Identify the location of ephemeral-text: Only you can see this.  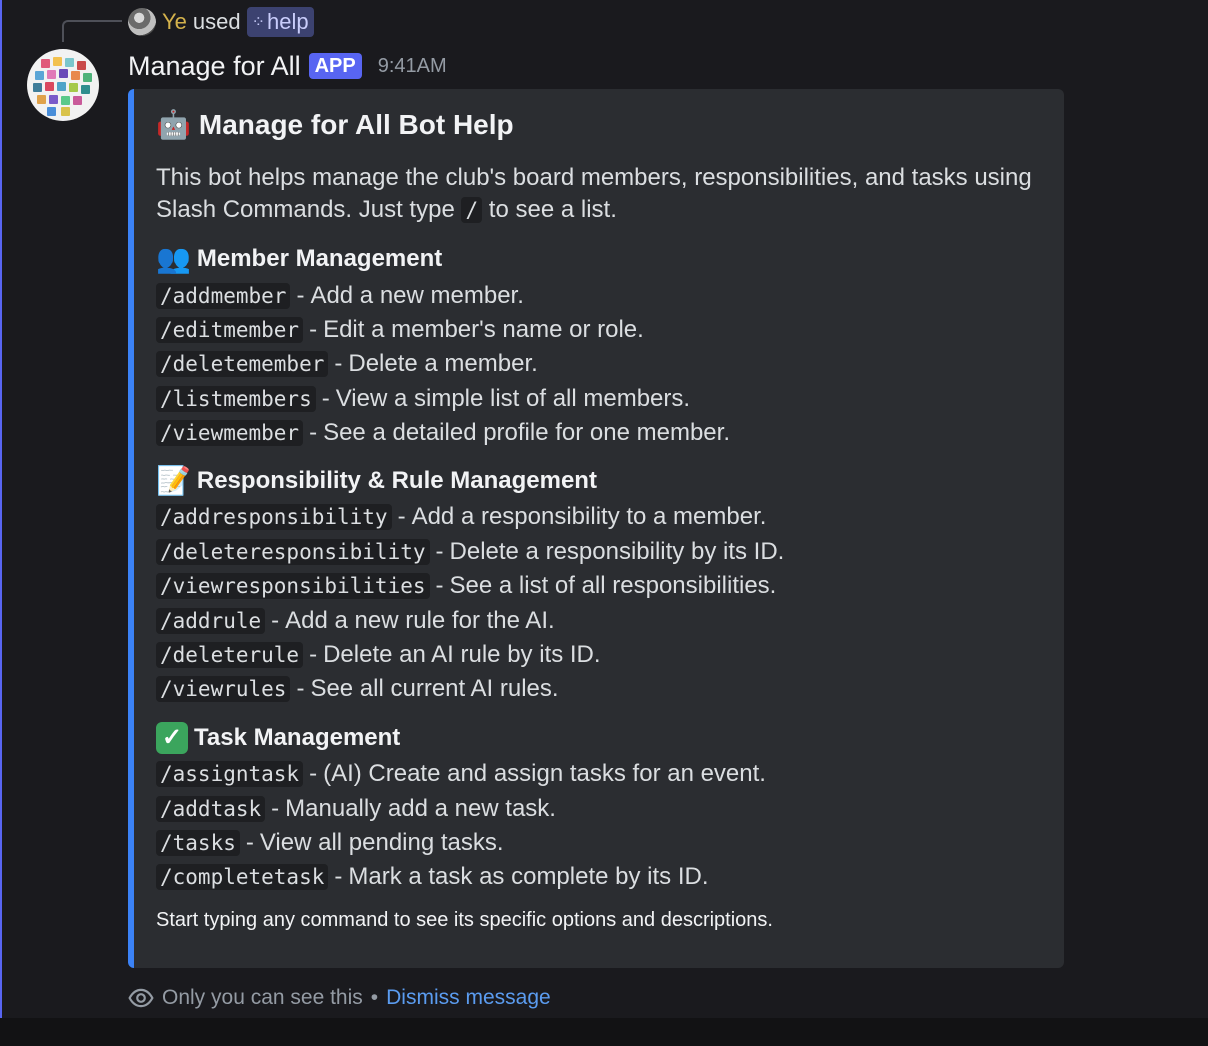
(262, 997).